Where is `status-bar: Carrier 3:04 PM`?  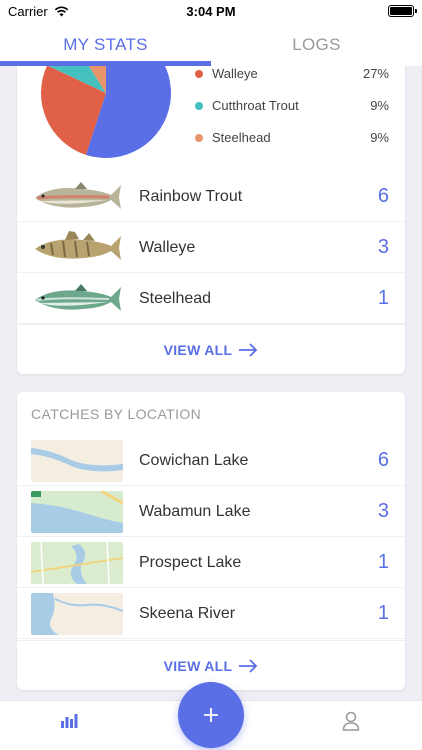 status-bar: Carrier 3:04 PM is located at coordinates (211, 11).